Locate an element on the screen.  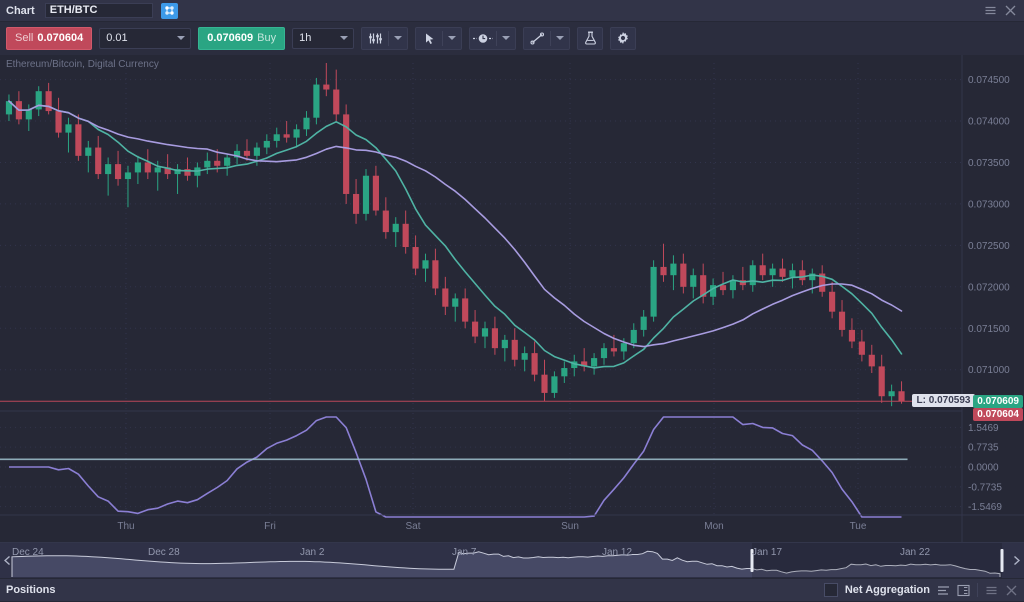
indicators-group is located at coordinates (385, 38).